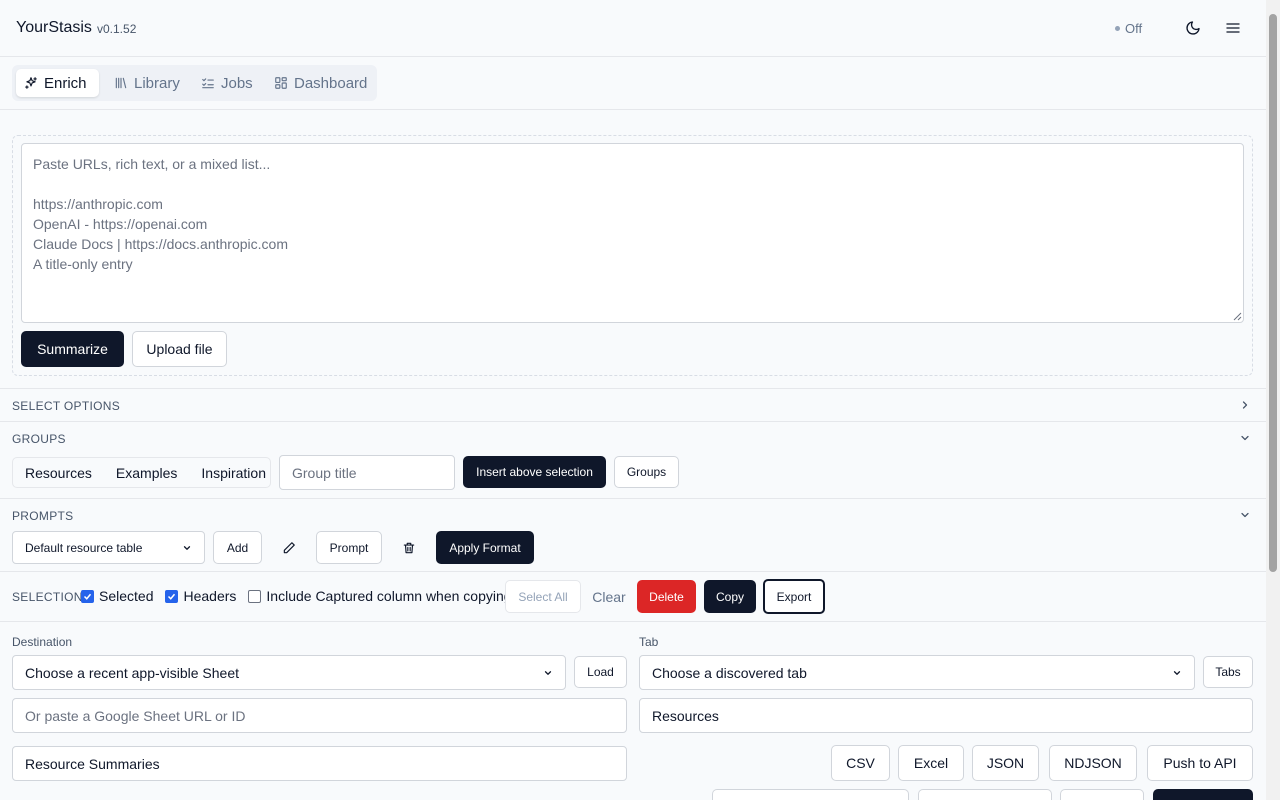  I want to click on headers-checkbox: Headers, so click(200, 596).